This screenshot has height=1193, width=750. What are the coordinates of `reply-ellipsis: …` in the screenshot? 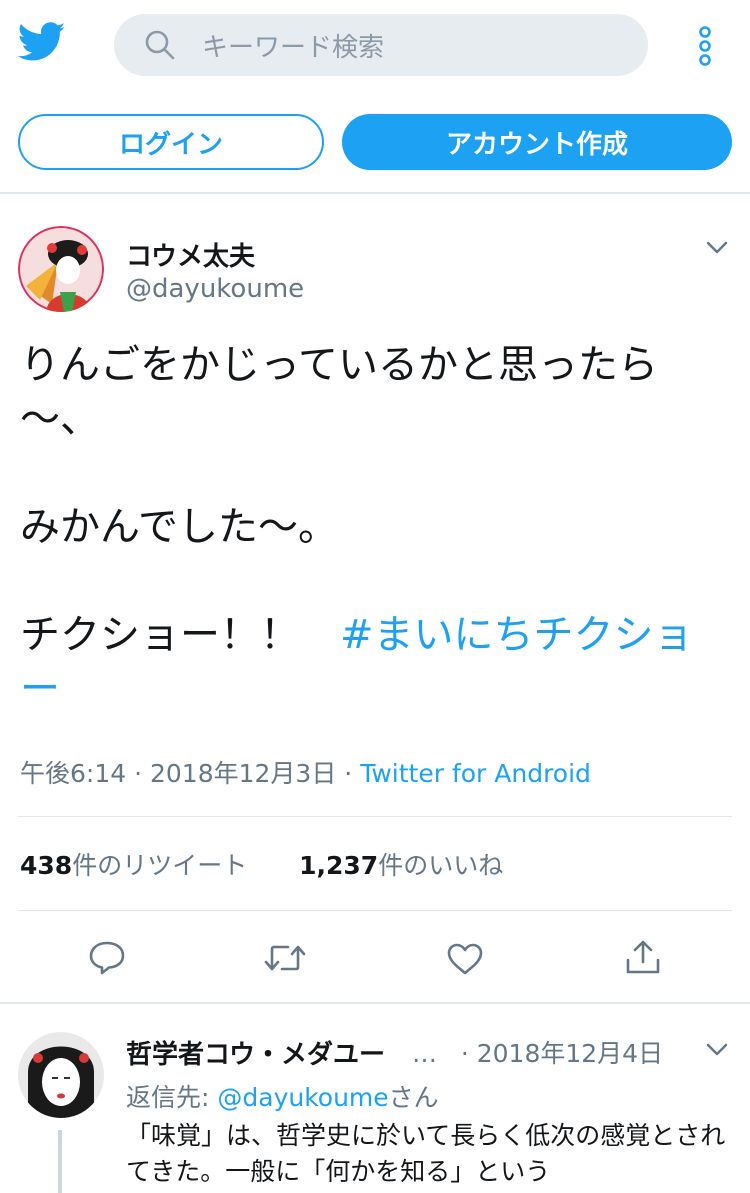 It's located at (424, 1053).